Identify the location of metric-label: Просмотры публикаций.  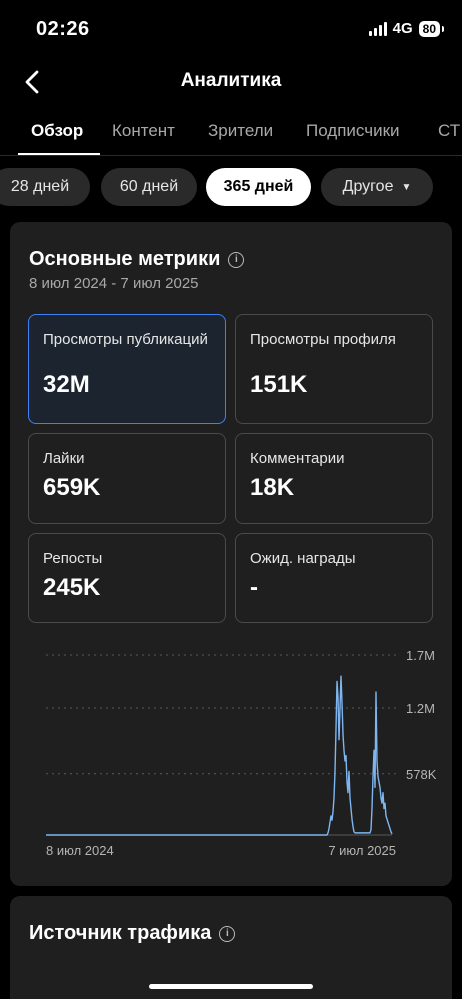
(125, 339).